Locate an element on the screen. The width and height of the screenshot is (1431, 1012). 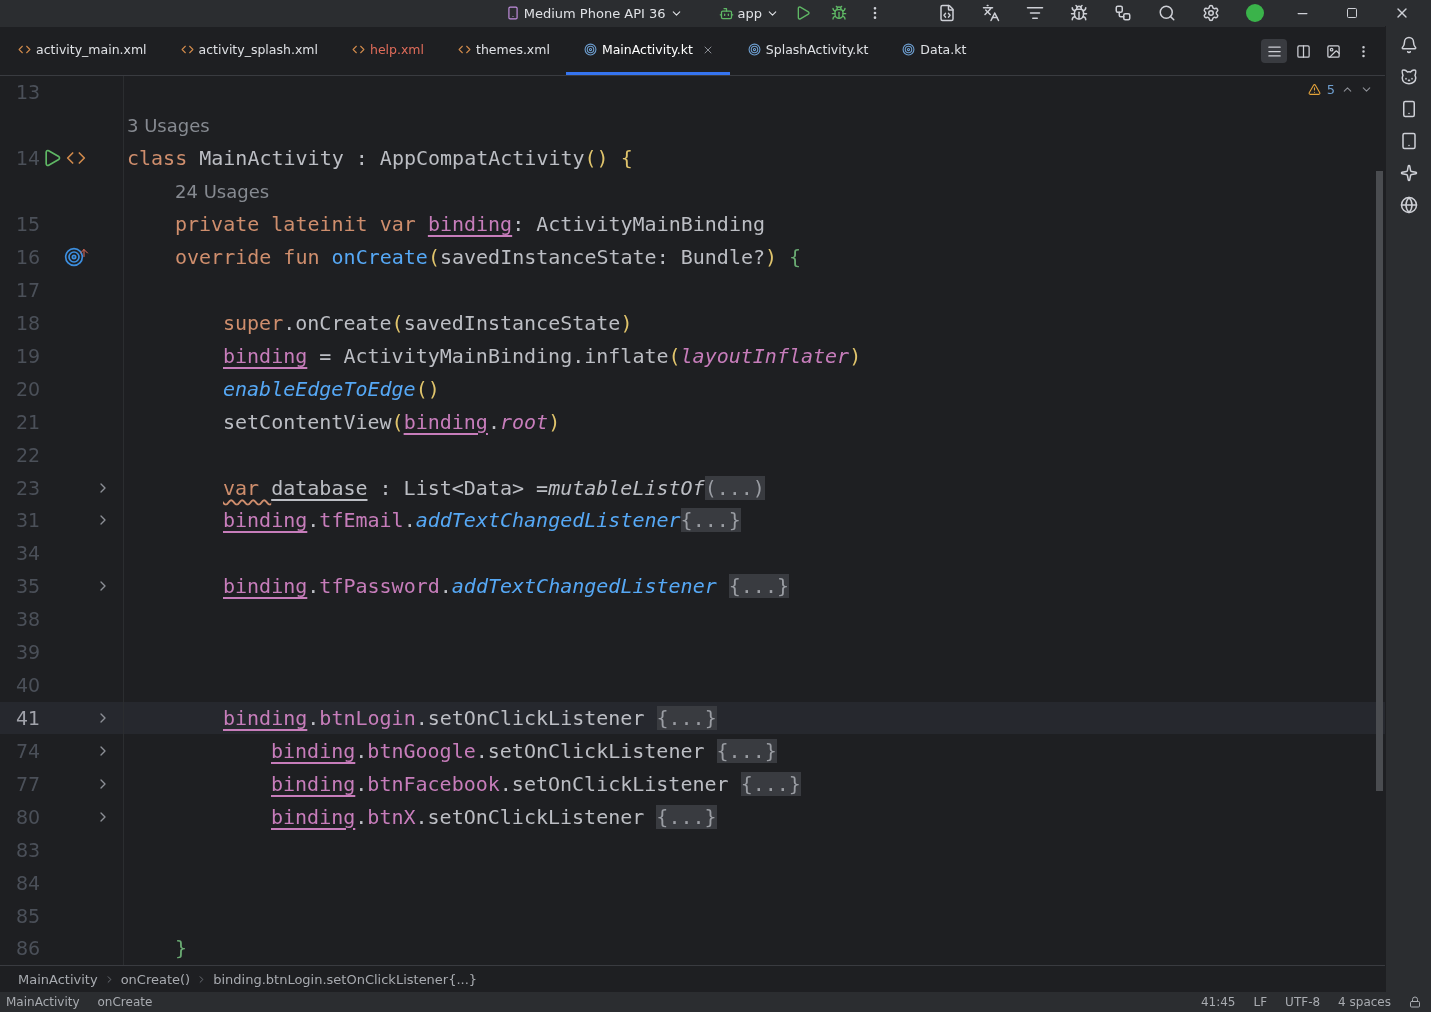
bell-icon is located at coordinates (1408, 45).